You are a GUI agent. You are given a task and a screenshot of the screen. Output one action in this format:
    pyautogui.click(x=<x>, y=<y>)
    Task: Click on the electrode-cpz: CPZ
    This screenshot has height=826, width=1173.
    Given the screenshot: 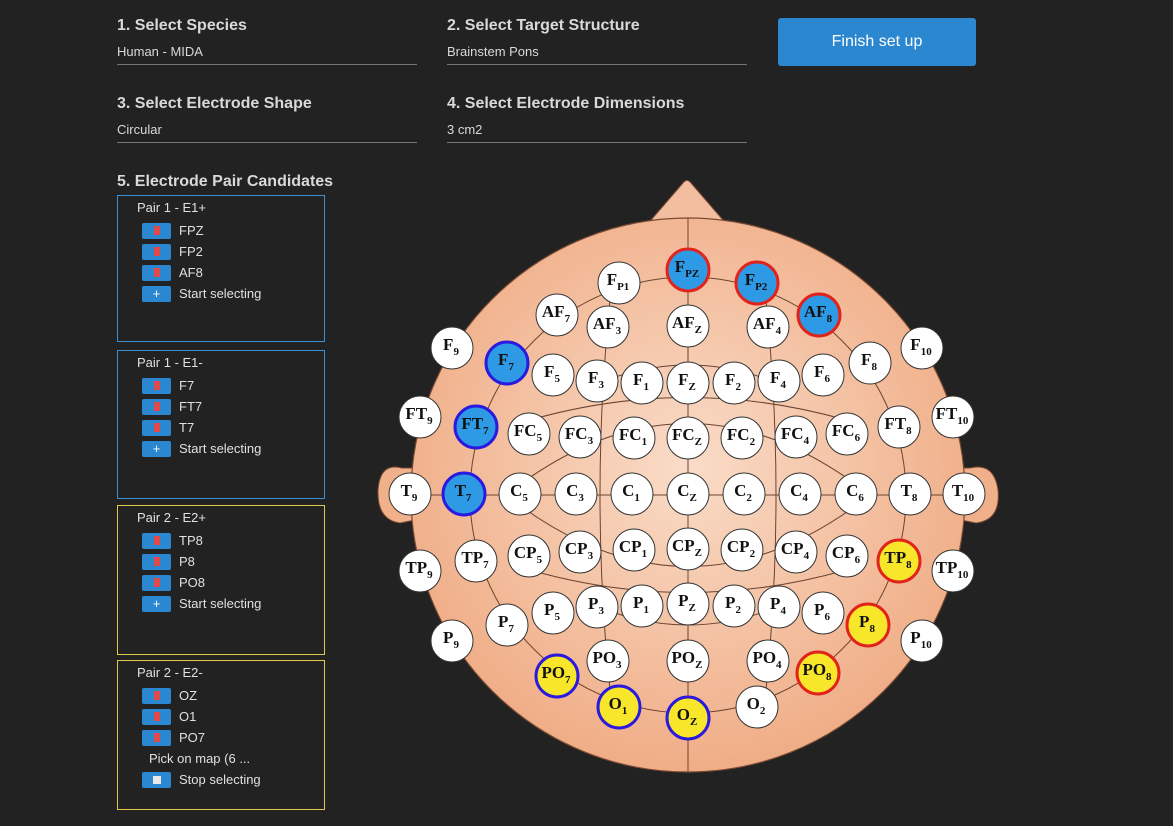 What is the action you would take?
    pyautogui.click(x=688, y=549)
    